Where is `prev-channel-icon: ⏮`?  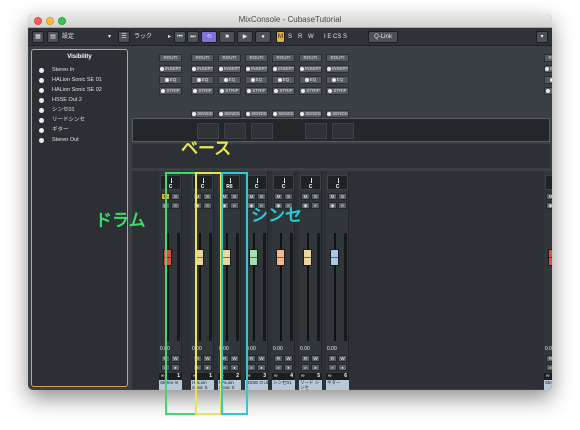
prev-channel-icon: ⏮ is located at coordinates (180, 37).